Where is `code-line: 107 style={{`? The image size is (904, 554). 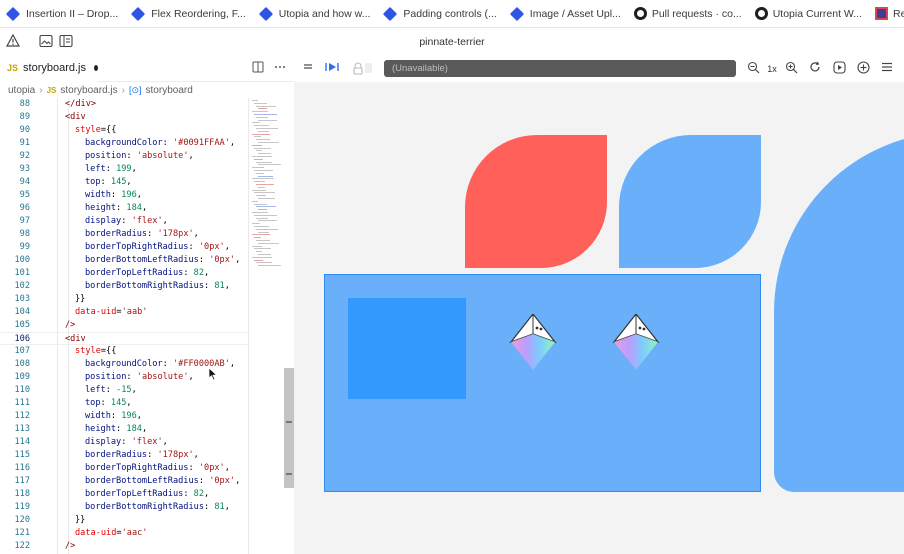
code-line: 107 style={{ is located at coordinates (124, 351).